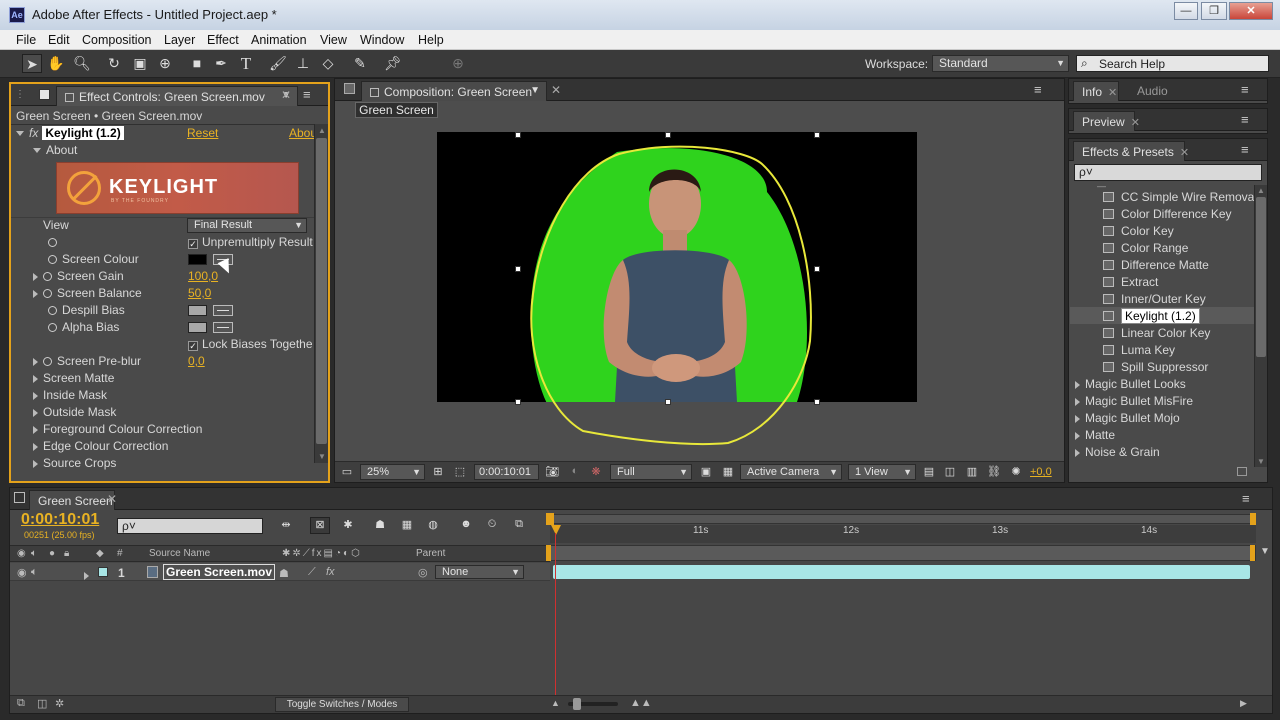 Image resolution: width=1280 pixels, height=720 pixels. I want to click on expand-layer-icon, so click(89, 575).